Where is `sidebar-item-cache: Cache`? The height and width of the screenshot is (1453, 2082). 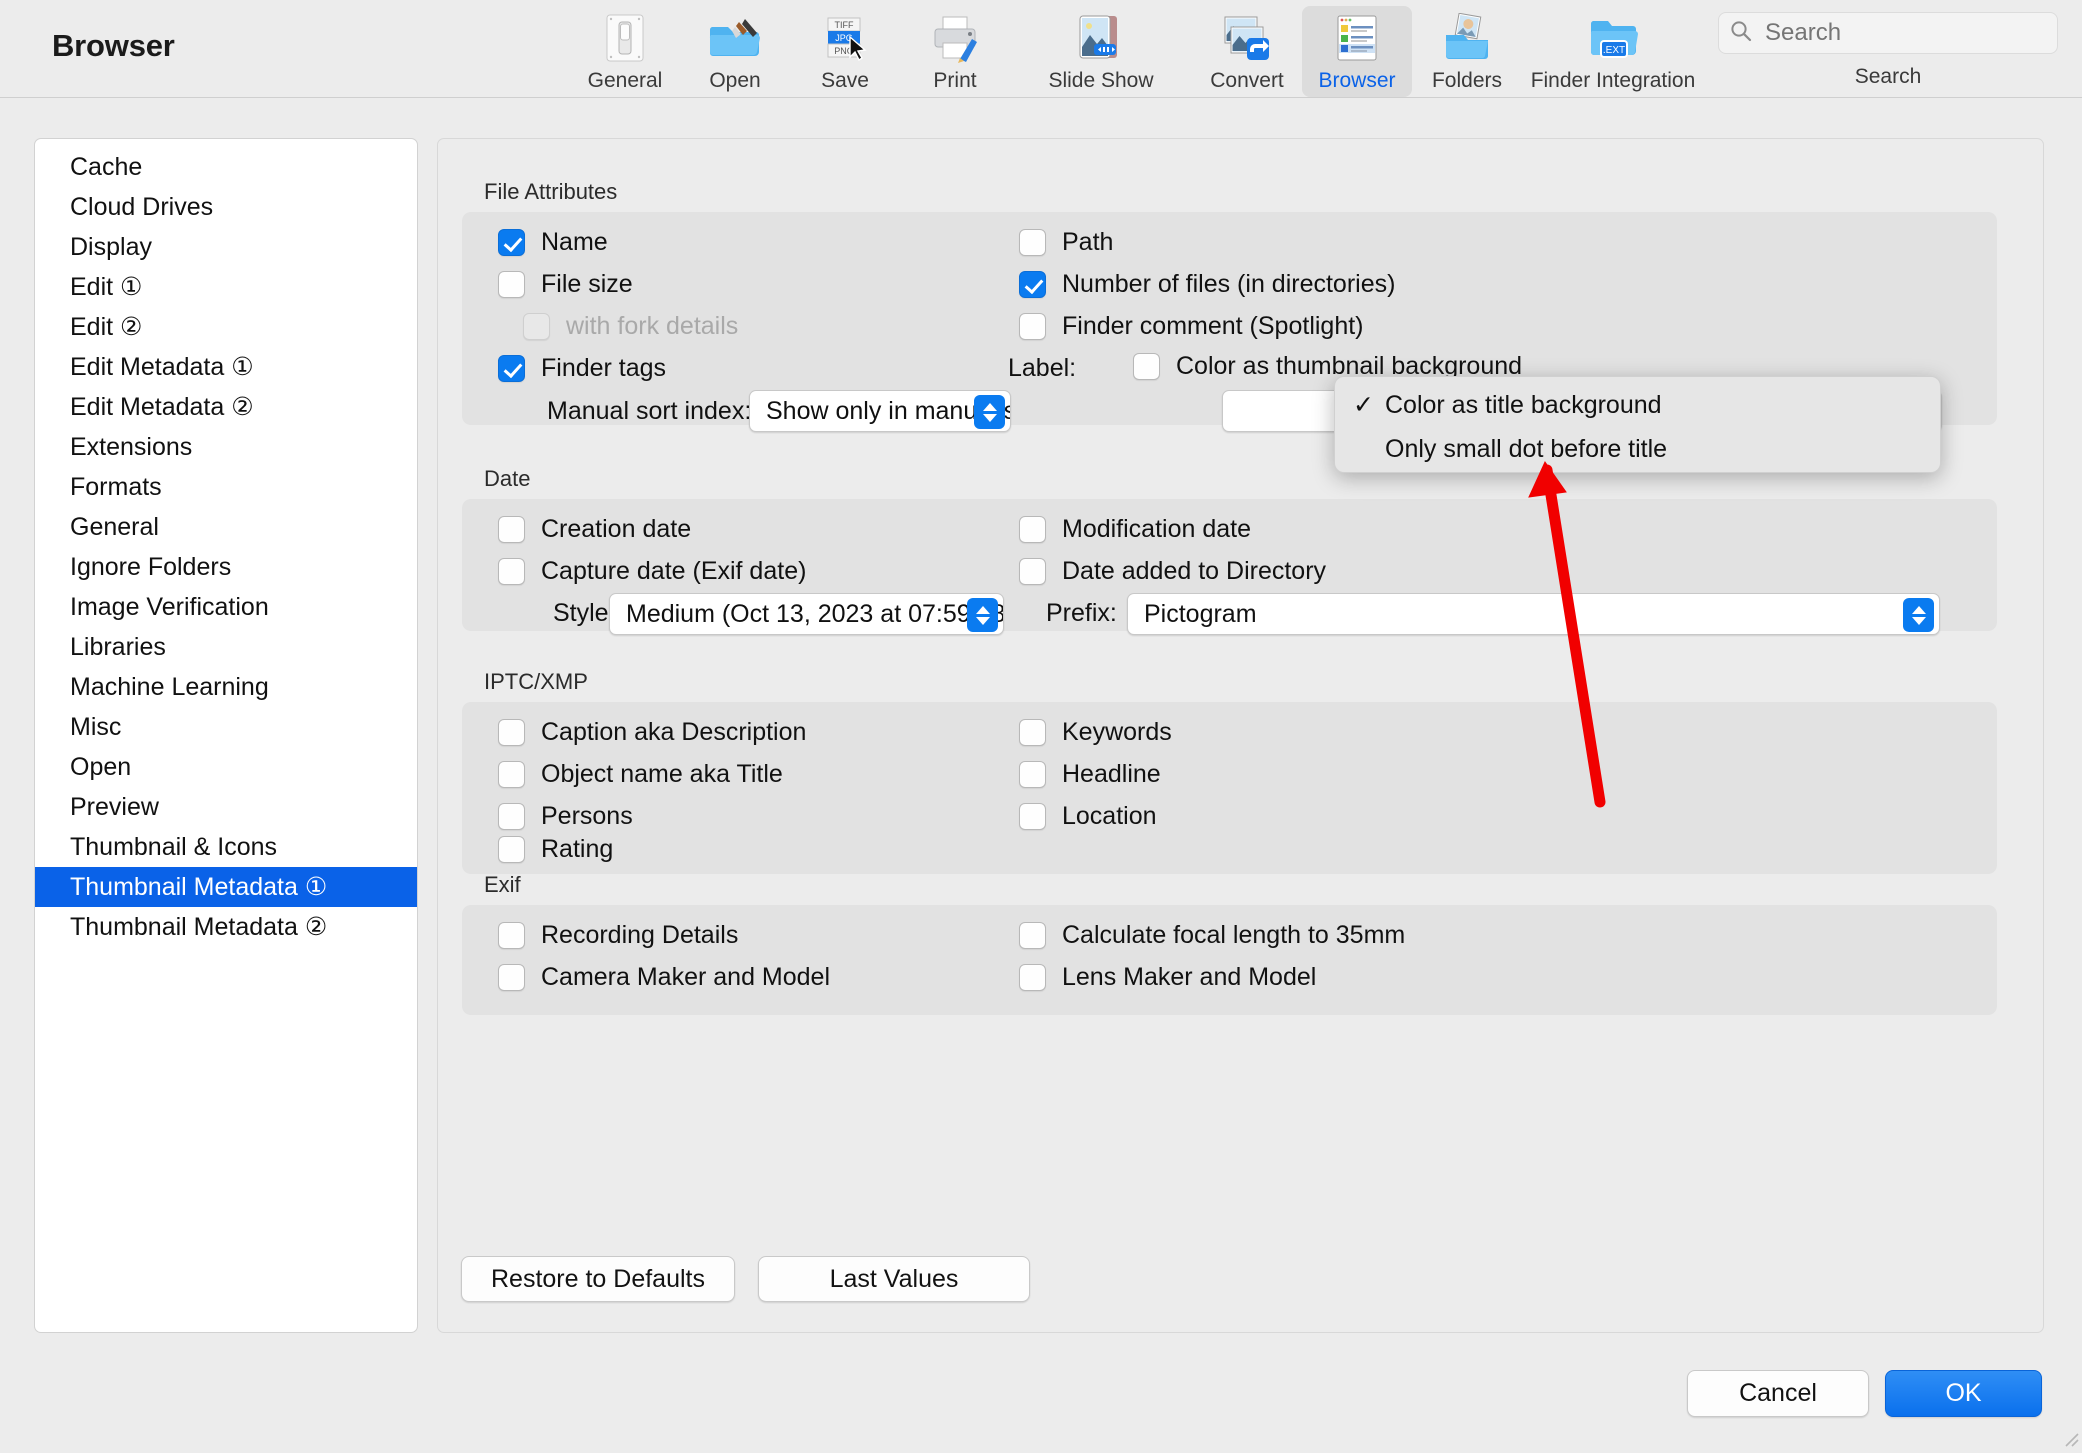
sidebar-item-cache: Cache is located at coordinates (226, 167).